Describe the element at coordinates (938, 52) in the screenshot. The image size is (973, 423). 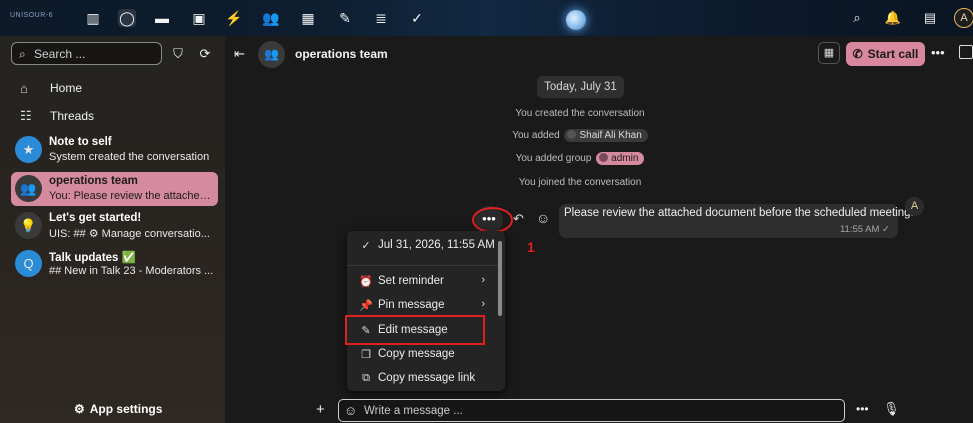
I see `conversation-more-icon: •••` at that location.